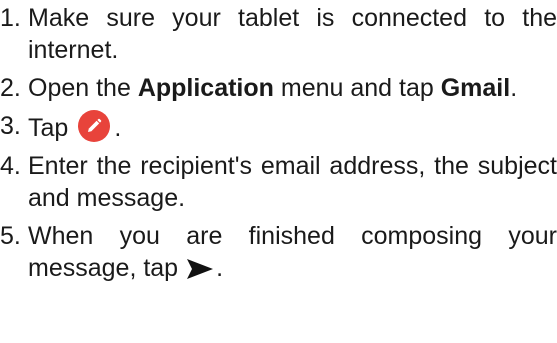 The image size is (557, 343). Describe the element at coordinates (278, 127) in the screenshot. I see `step-3: 3. Tap.` at that location.